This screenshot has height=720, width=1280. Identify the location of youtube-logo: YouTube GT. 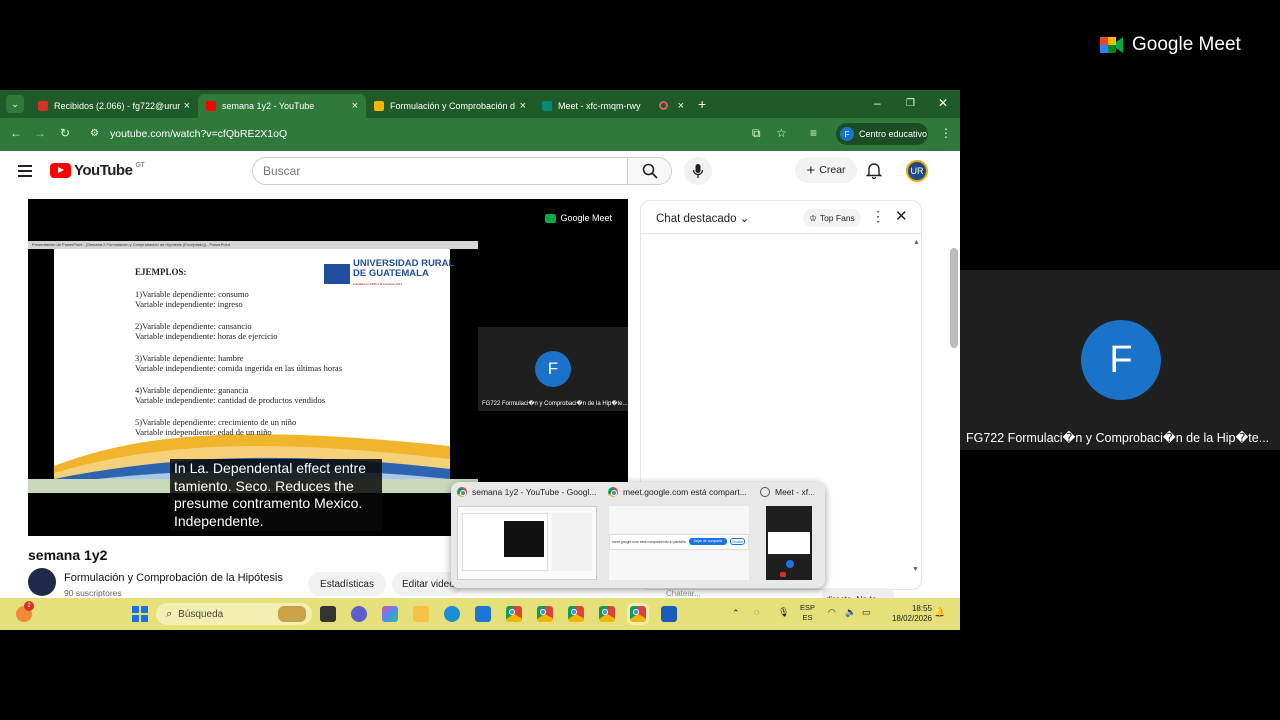
(97, 170).